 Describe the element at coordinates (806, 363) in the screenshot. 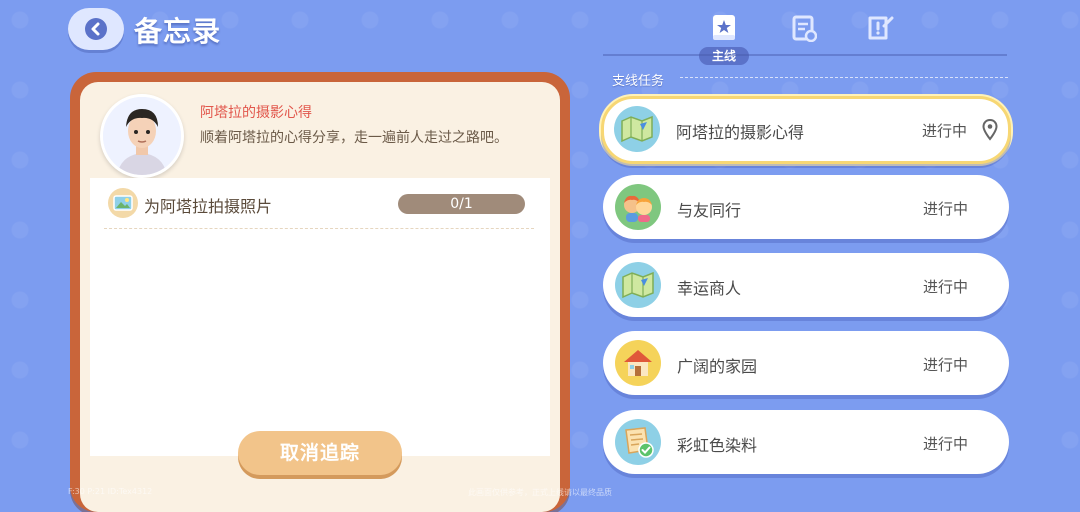

I see `quest-card: 广阔的家园 进行中` at that location.